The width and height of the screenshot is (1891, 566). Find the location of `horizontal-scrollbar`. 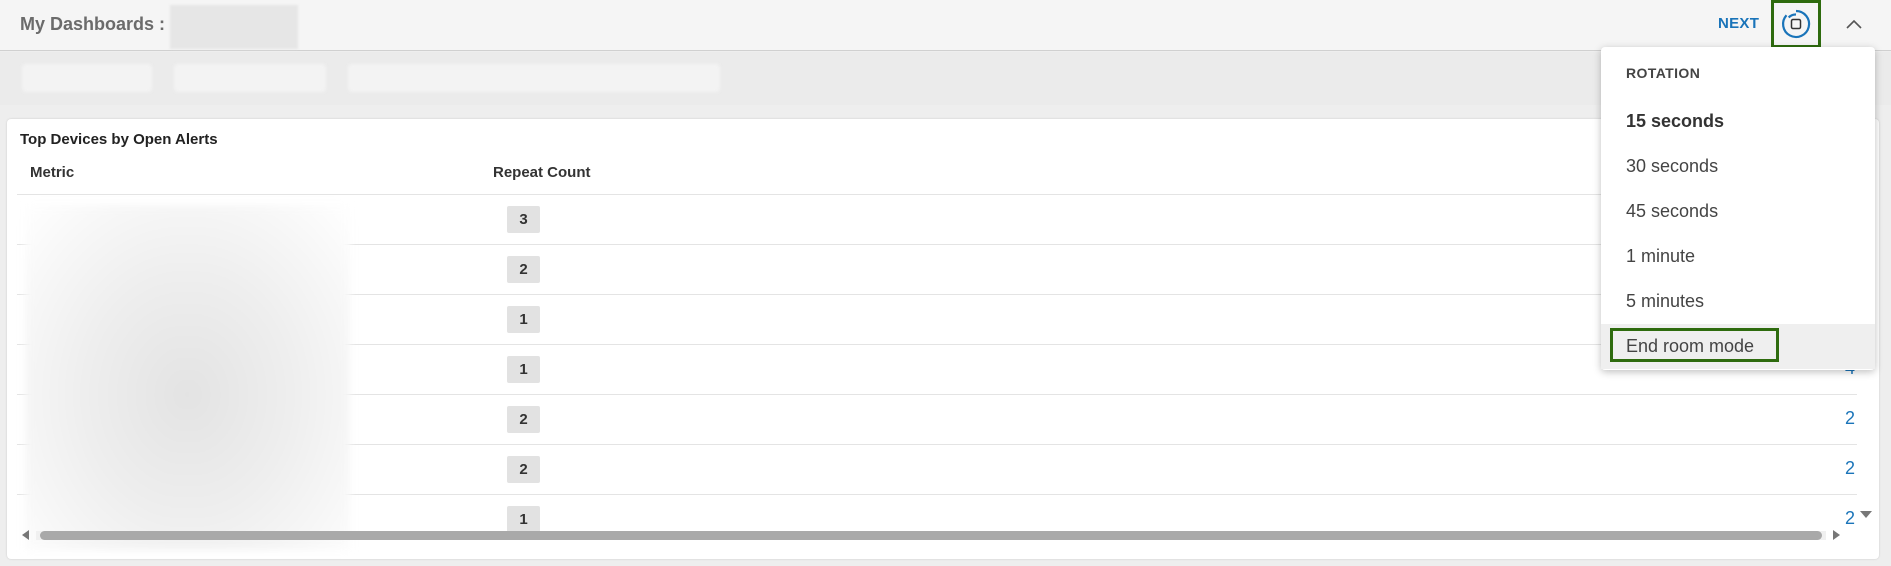

horizontal-scrollbar is located at coordinates (931, 535).